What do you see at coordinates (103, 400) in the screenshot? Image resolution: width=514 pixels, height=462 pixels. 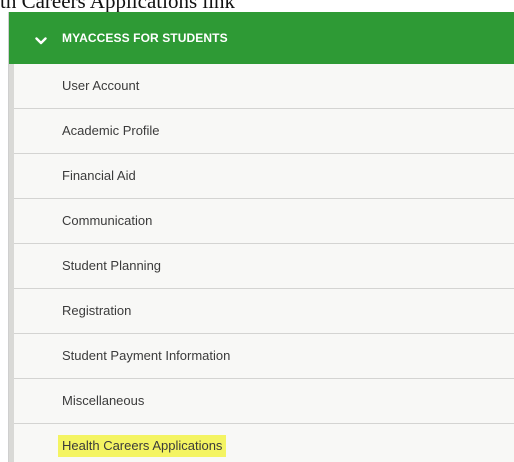 I see `menu-item-label: Miscellaneous` at bounding box center [103, 400].